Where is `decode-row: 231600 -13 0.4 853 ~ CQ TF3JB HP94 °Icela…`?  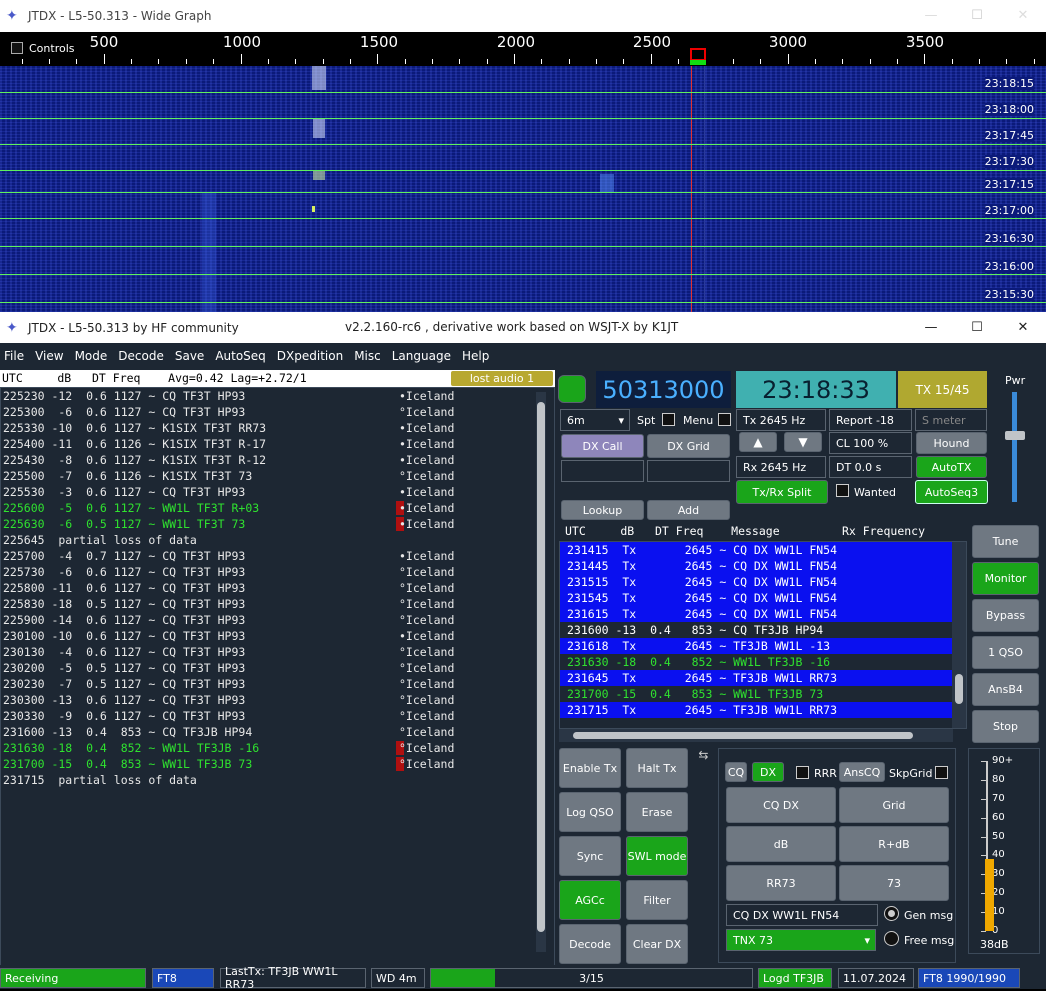 decode-row: 231600 -13 0.4 853 ~ CQ TF3JB HP94 °Icela… is located at coordinates (277, 732).